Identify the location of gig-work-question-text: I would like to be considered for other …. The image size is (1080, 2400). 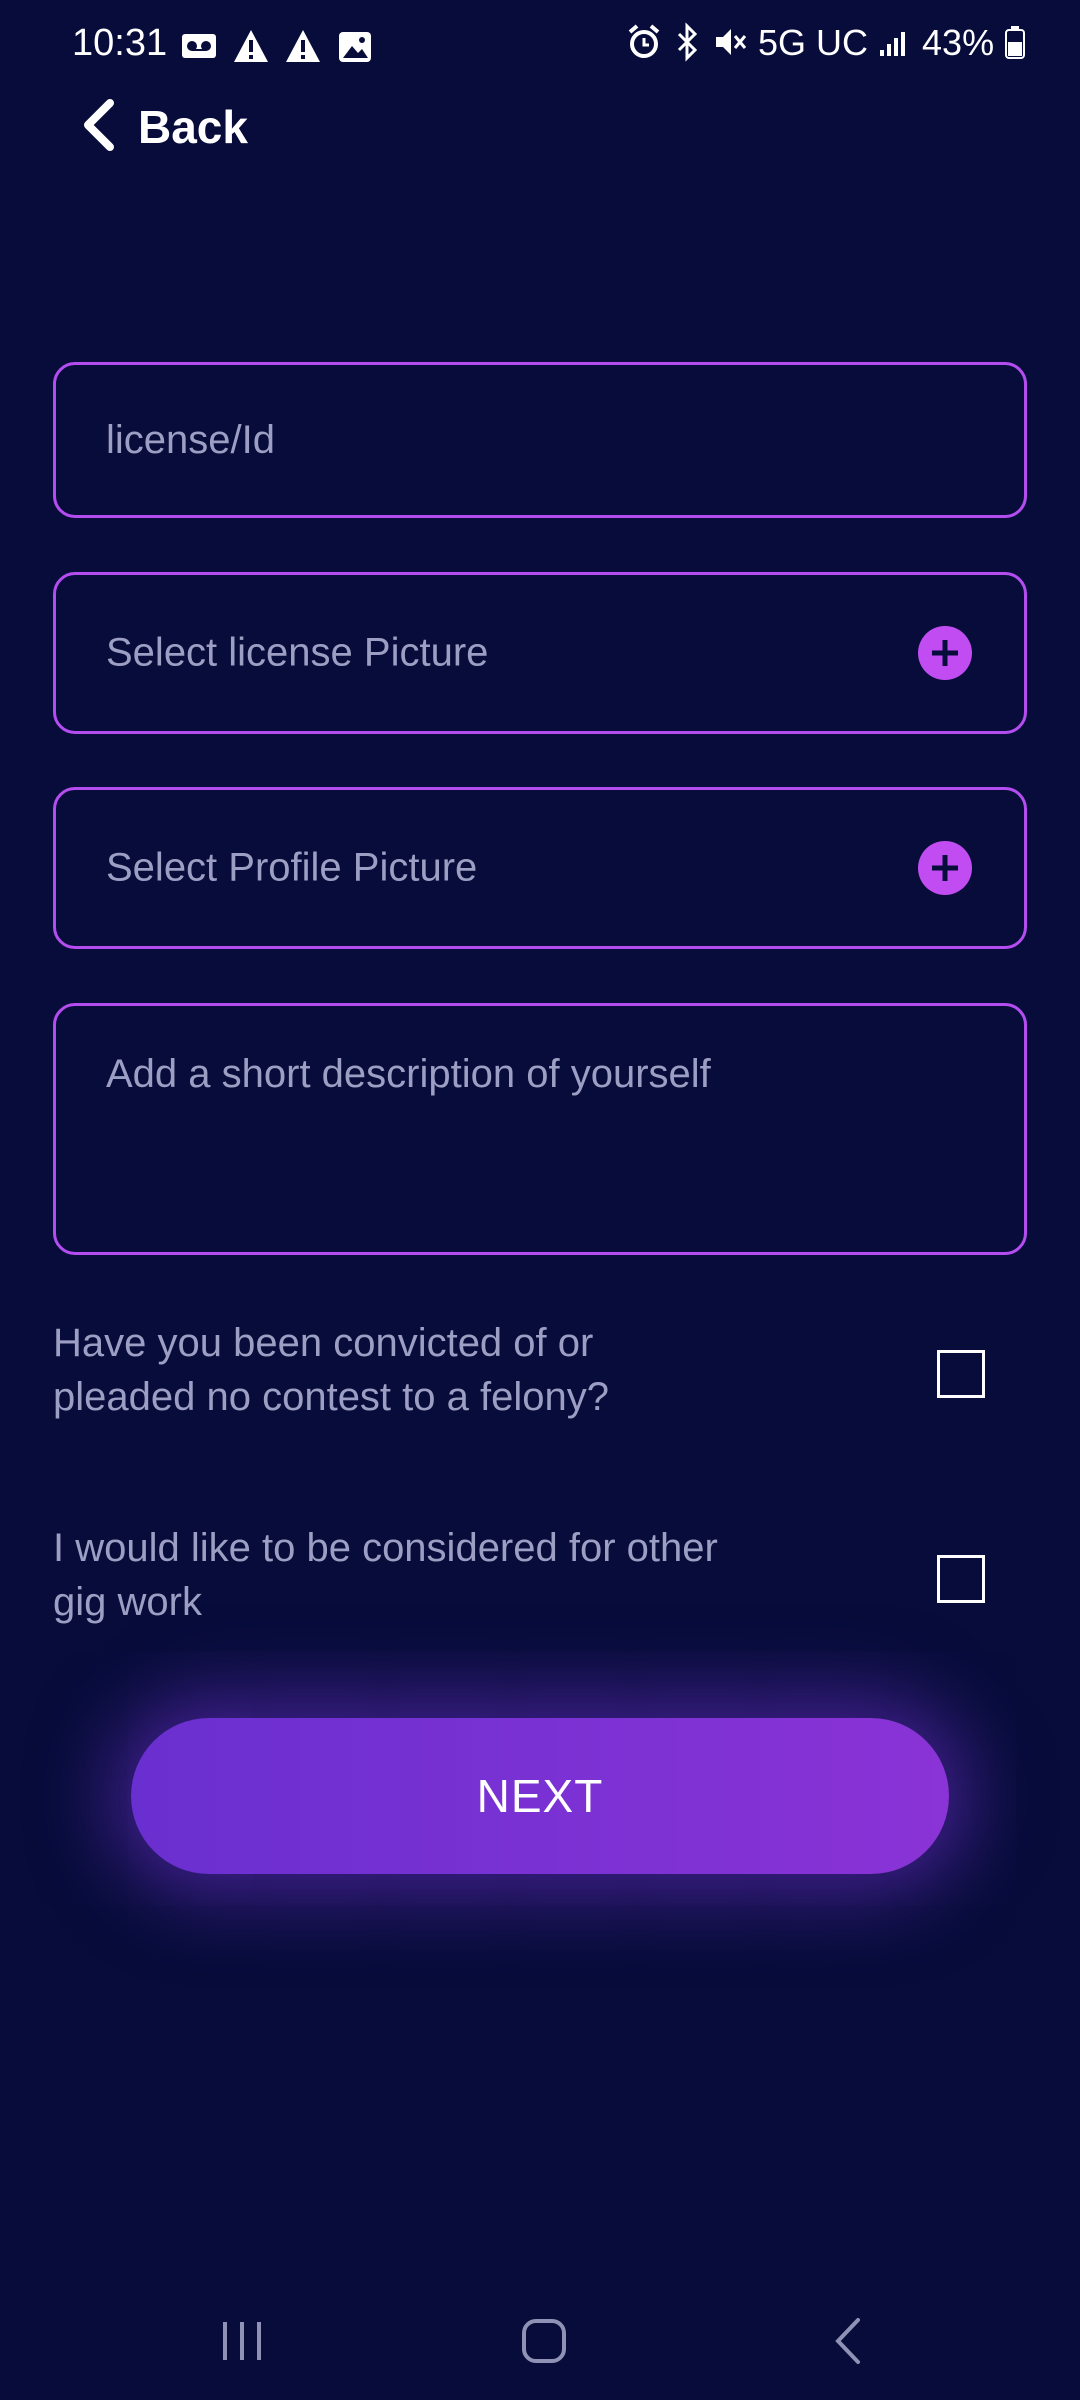
(385, 1575).